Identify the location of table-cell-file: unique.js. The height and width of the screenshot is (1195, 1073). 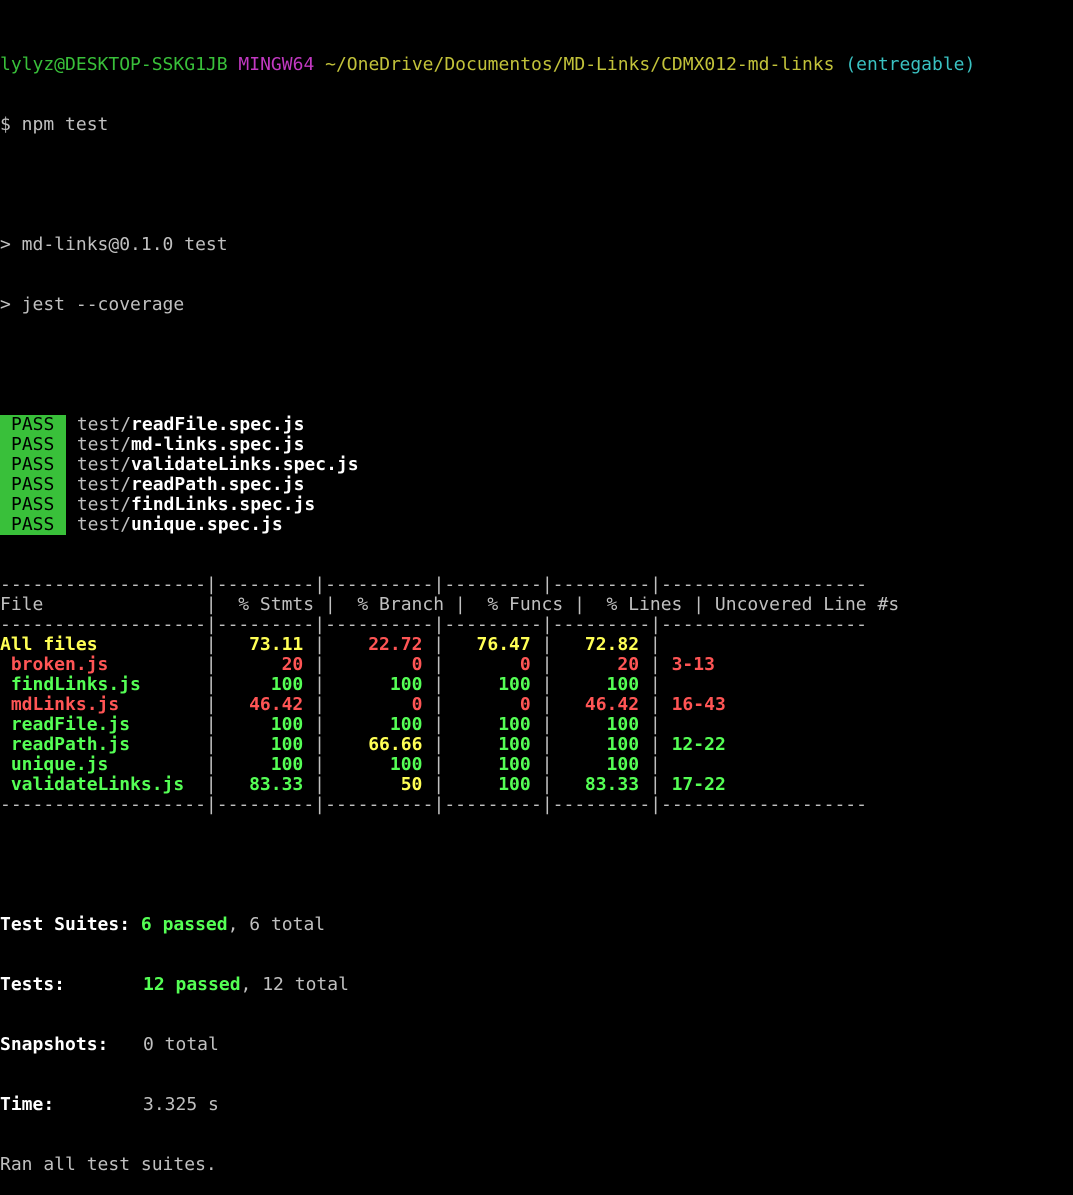
(54, 764).